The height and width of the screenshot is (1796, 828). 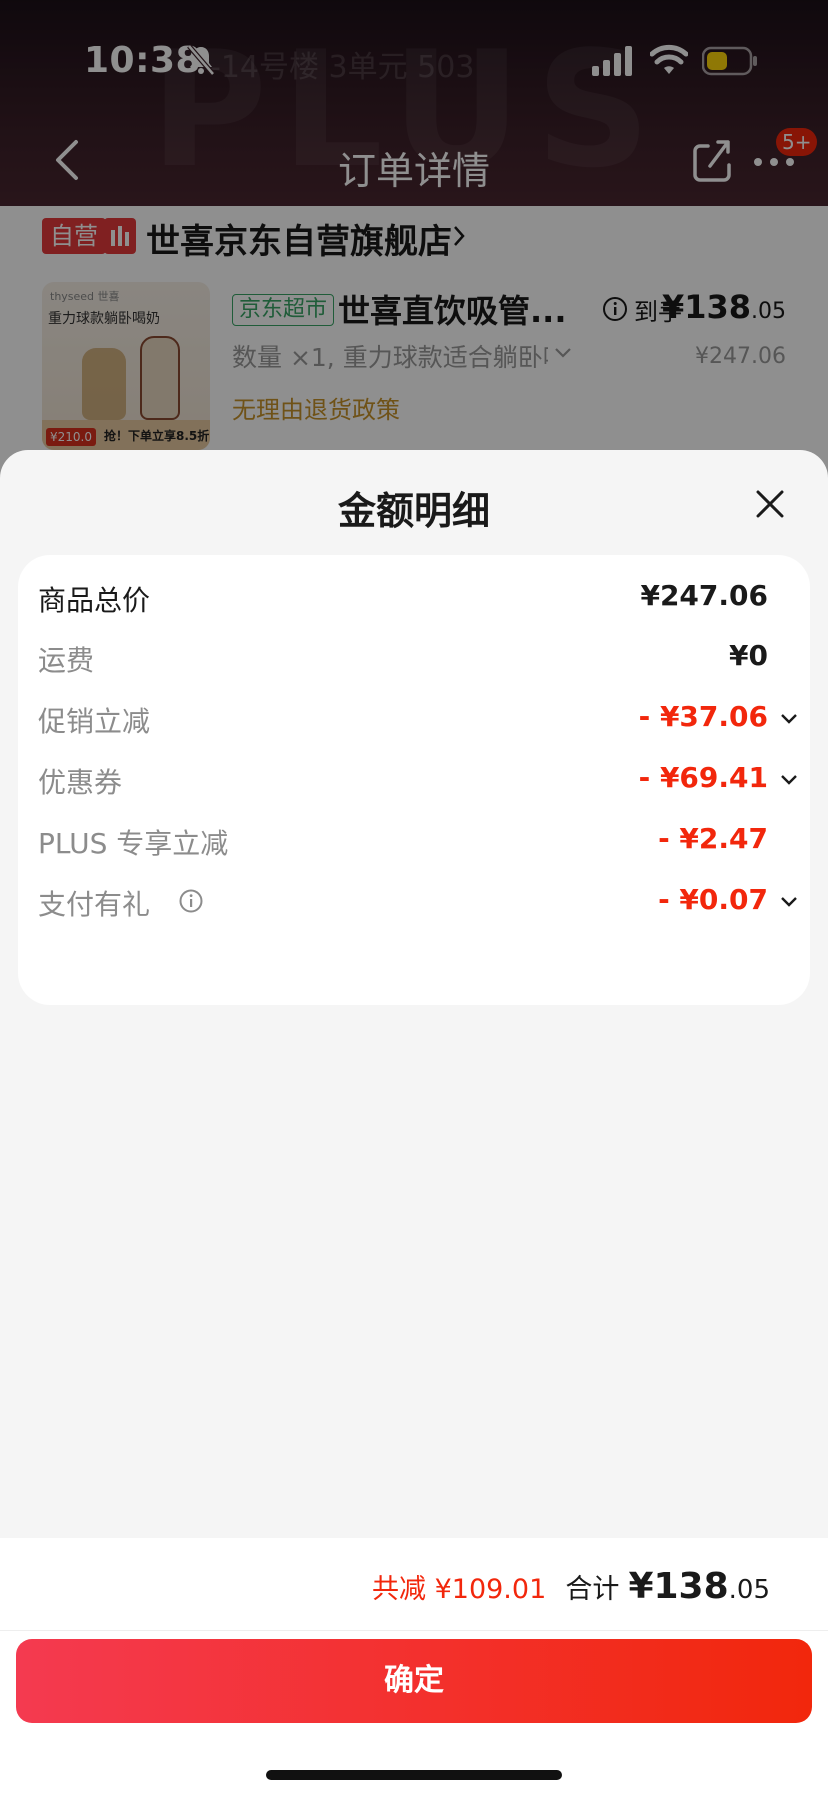 What do you see at coordinates (703, 716) in the screenshot?
I see `row-value: - ¥37.06` at bounding box center [703, 716].